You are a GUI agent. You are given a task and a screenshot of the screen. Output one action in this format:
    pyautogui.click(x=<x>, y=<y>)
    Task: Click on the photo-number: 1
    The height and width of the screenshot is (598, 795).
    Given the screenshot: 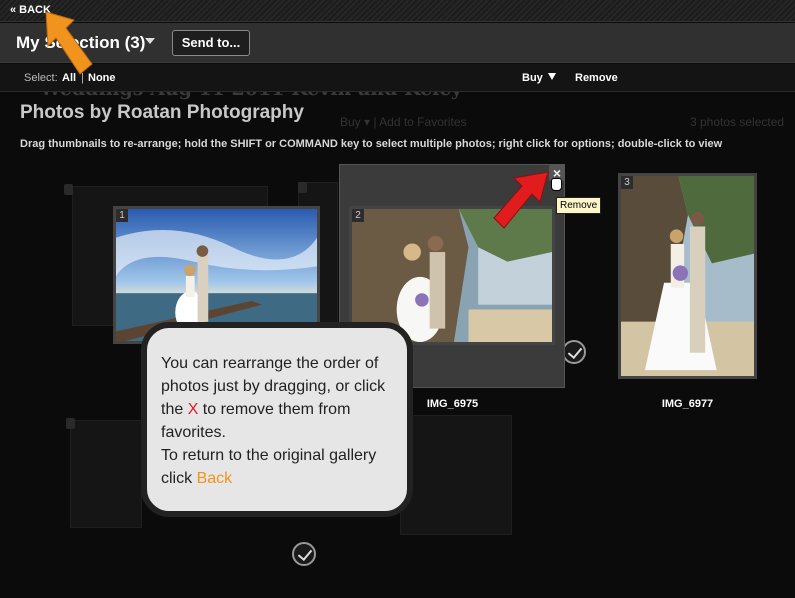 What is the action you would take?
    pyautogui.click(x=122, y=215)
    